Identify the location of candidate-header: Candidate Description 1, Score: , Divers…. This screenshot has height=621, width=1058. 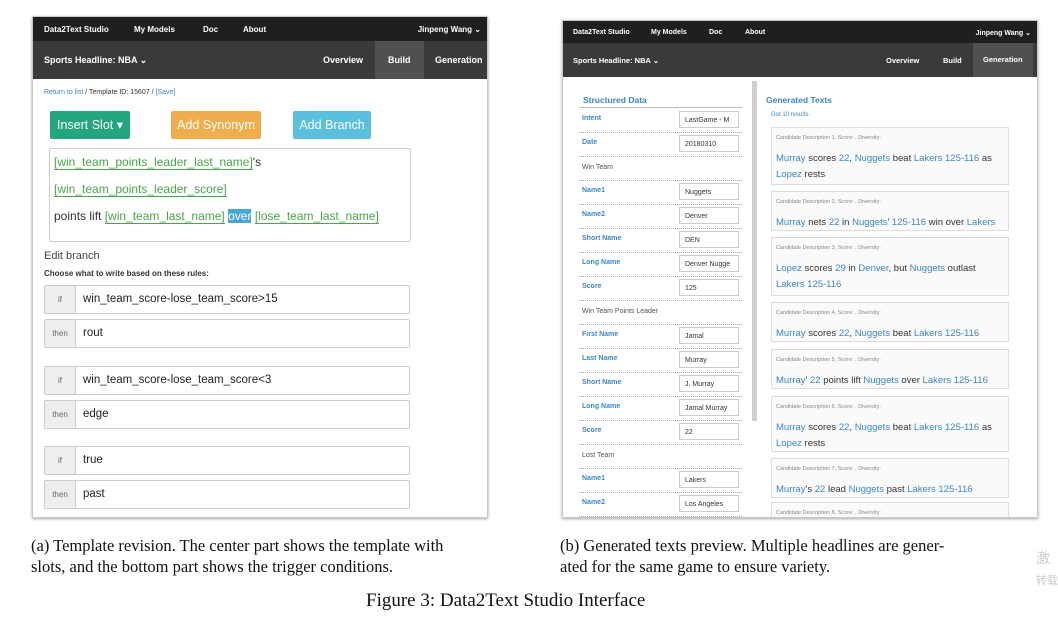
(828, 138).